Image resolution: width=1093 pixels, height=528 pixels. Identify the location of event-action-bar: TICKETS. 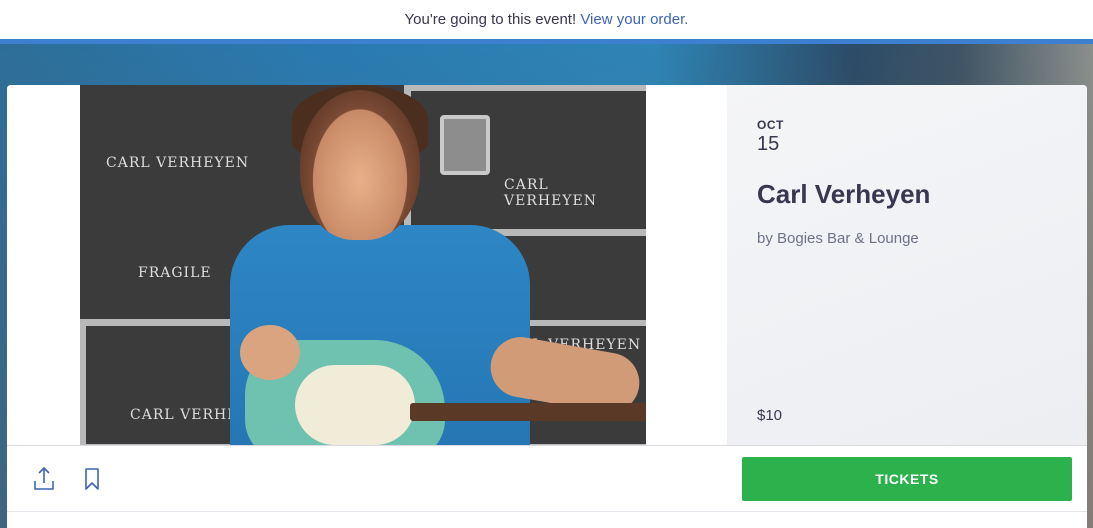
(547, 478).